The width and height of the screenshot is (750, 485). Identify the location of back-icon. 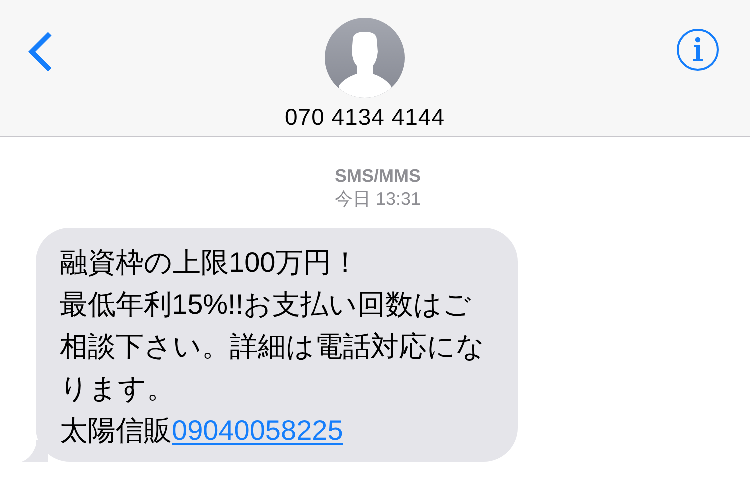
(40, 52).